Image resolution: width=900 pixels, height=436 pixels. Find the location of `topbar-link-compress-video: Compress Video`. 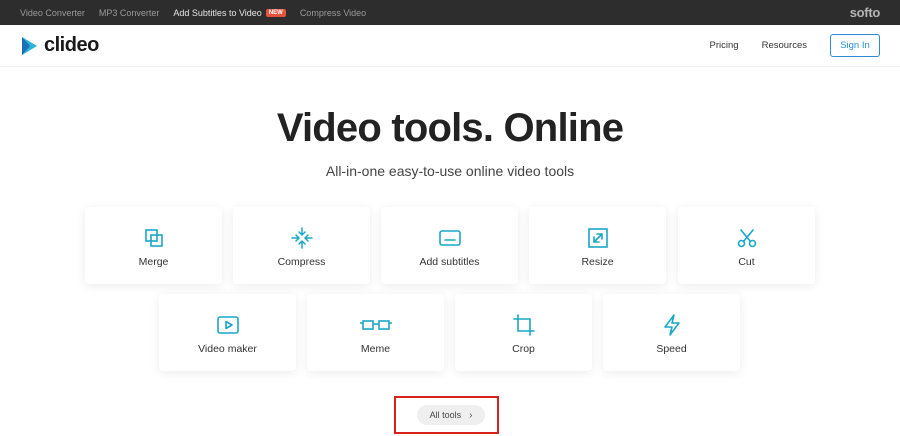

topbar-link-compress-video: Compress Video is located at coordinates (333, 13).